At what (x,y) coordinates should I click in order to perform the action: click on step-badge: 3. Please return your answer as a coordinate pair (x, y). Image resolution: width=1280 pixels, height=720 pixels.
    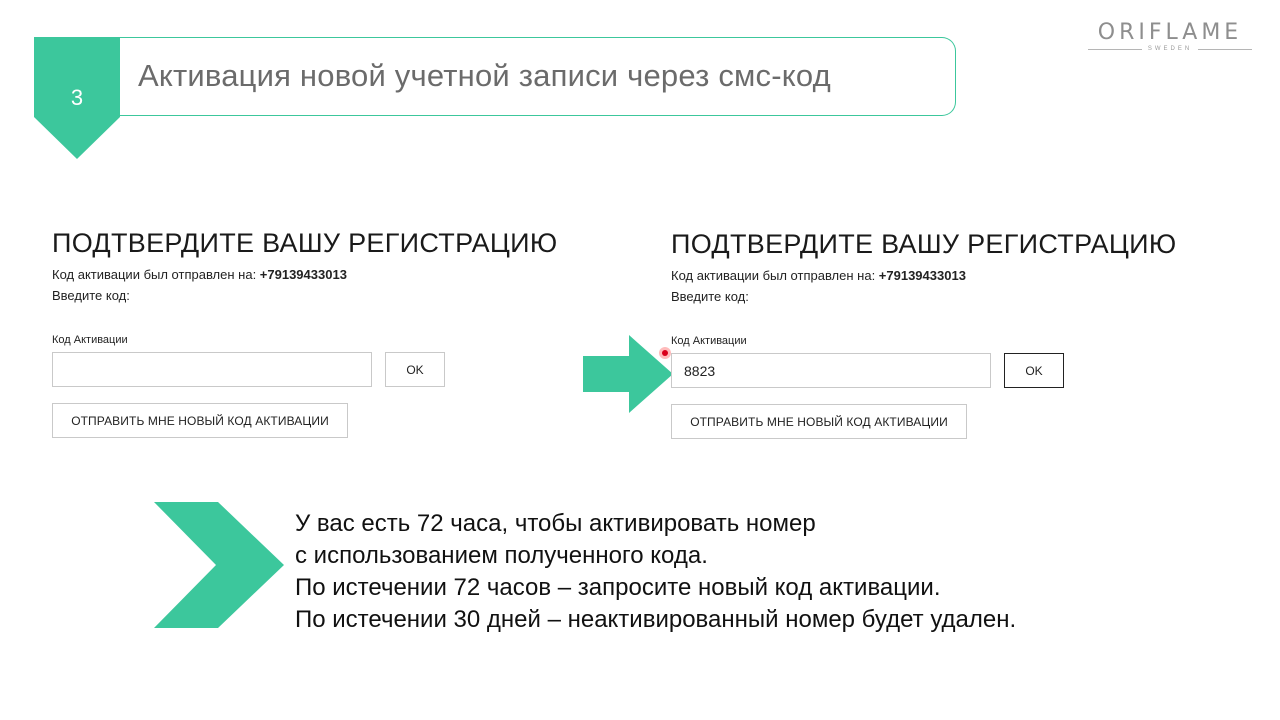
    Looking at the image, I should click on (77, 98).